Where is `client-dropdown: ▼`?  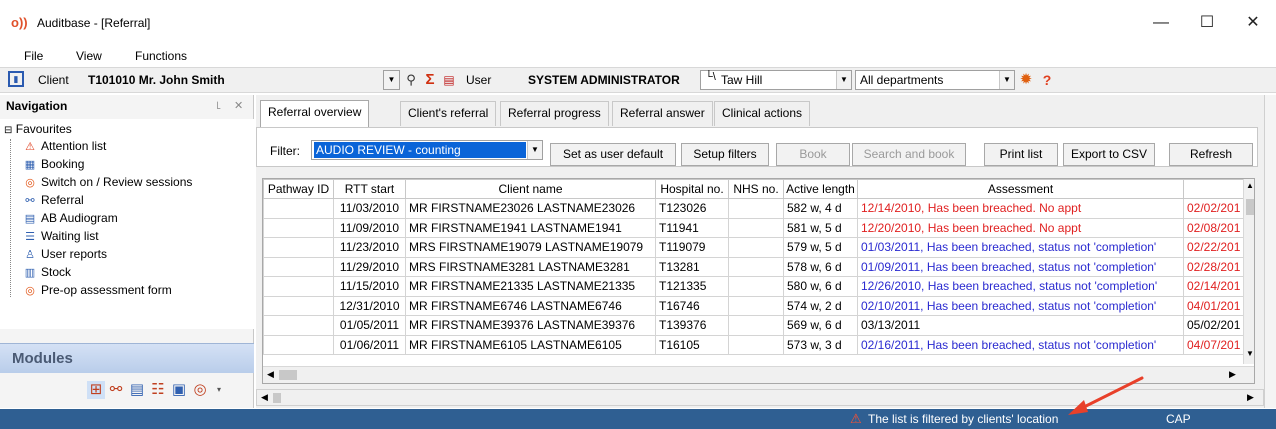 client-dropdown: ▼ is located at coordinates (391, 80).